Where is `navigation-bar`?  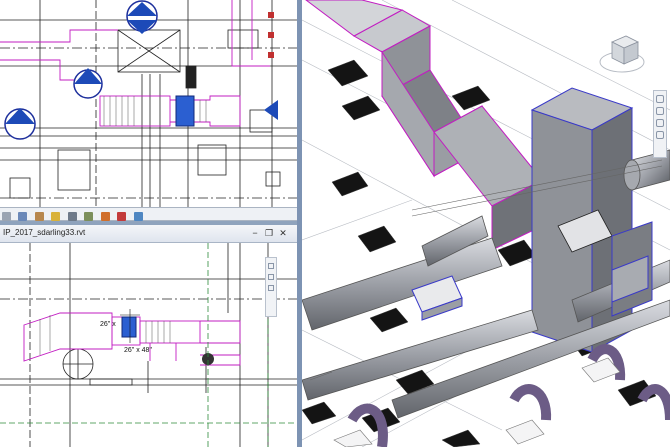 navigation-bar is located at coordinates (271, 287).